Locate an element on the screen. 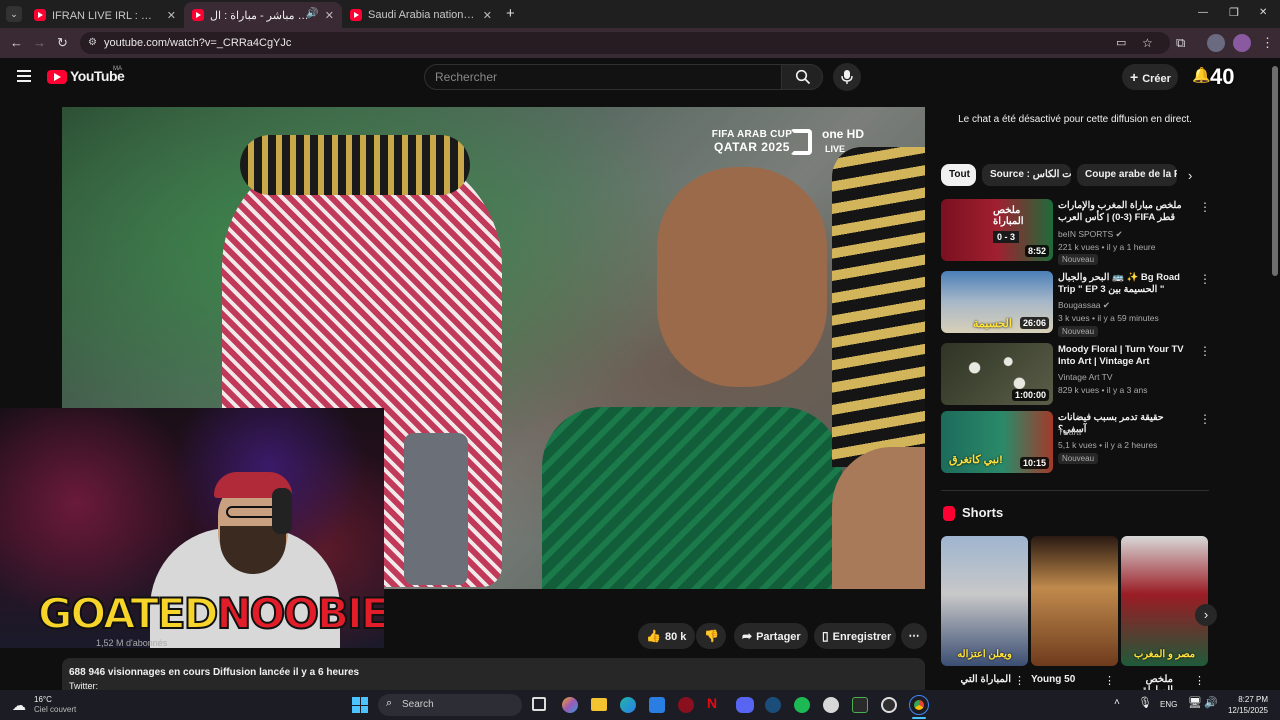 This screenshot has height=720, width=1280. short-title: المباراة التي is located at coordinates (976, 679).